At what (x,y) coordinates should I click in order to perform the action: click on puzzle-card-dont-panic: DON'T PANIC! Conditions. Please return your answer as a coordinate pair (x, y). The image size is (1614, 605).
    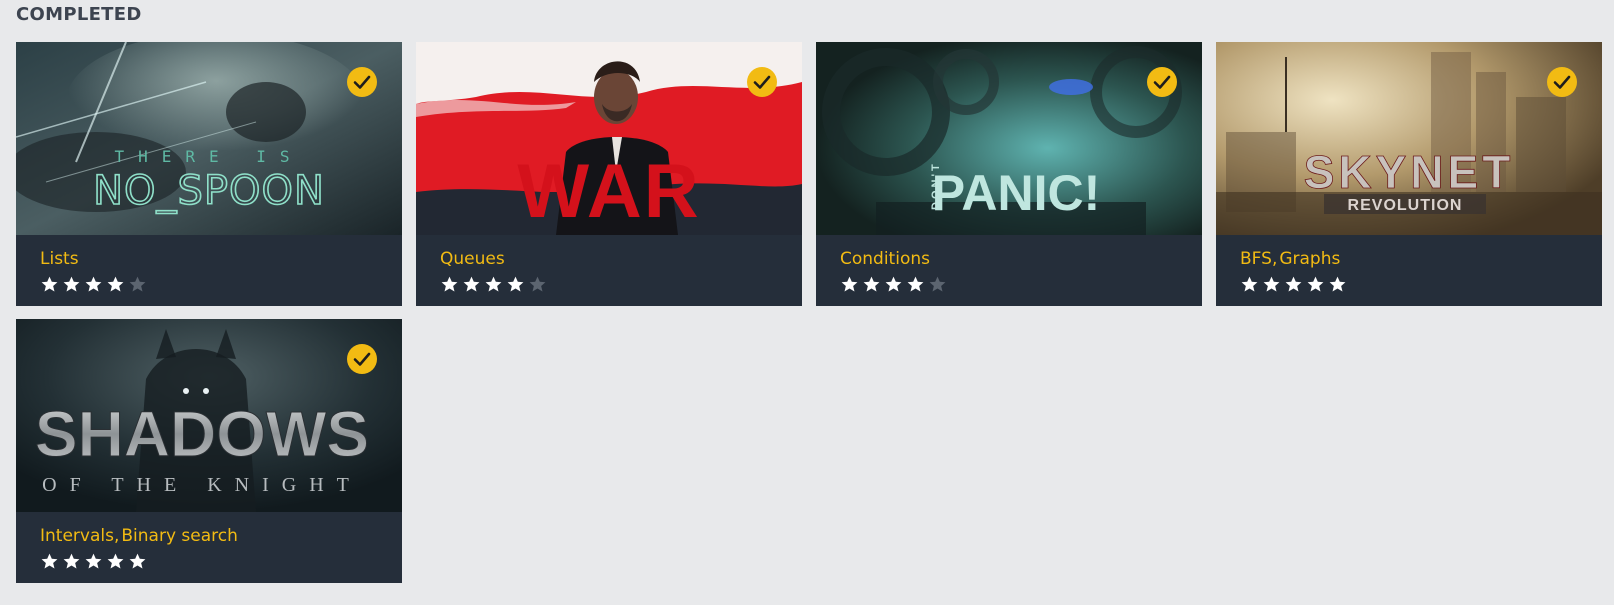
    Looking at the image, I should click on (1009, 174).